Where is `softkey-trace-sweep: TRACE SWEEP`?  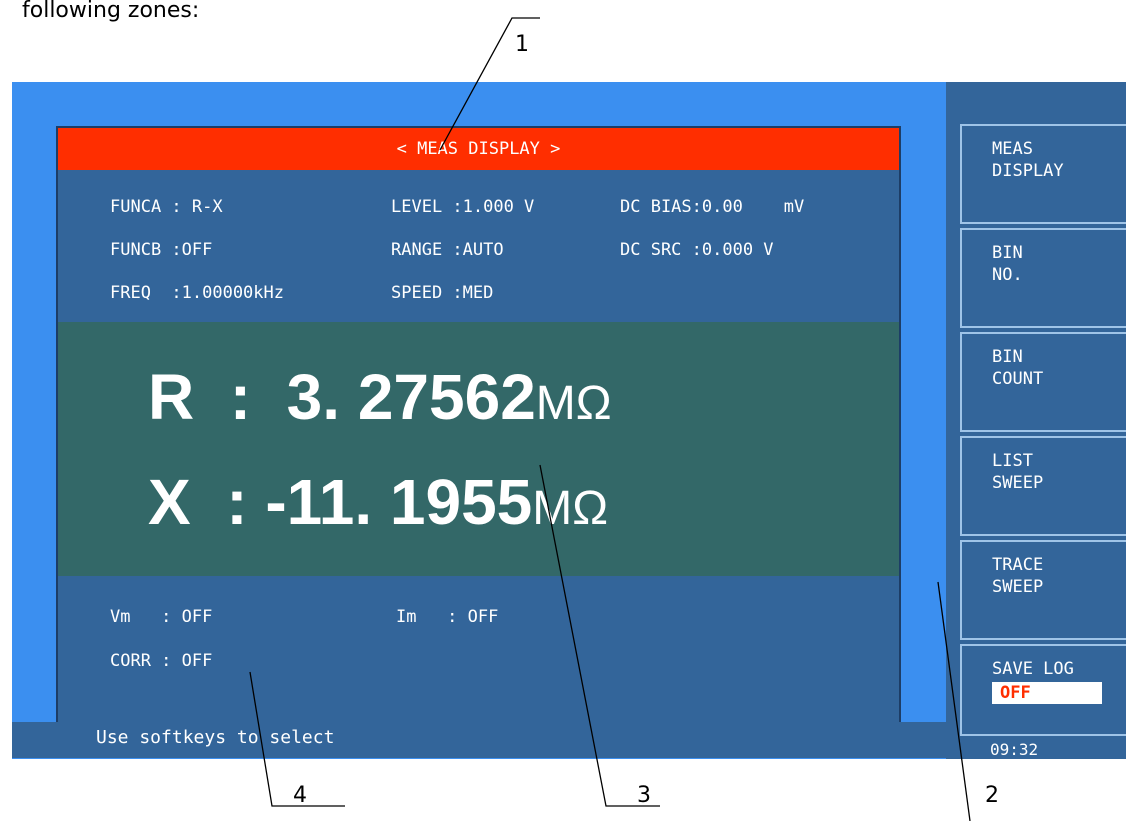 softkey-trace-sweep: TRACE SWEEP is located at coordinates (1043, 590).